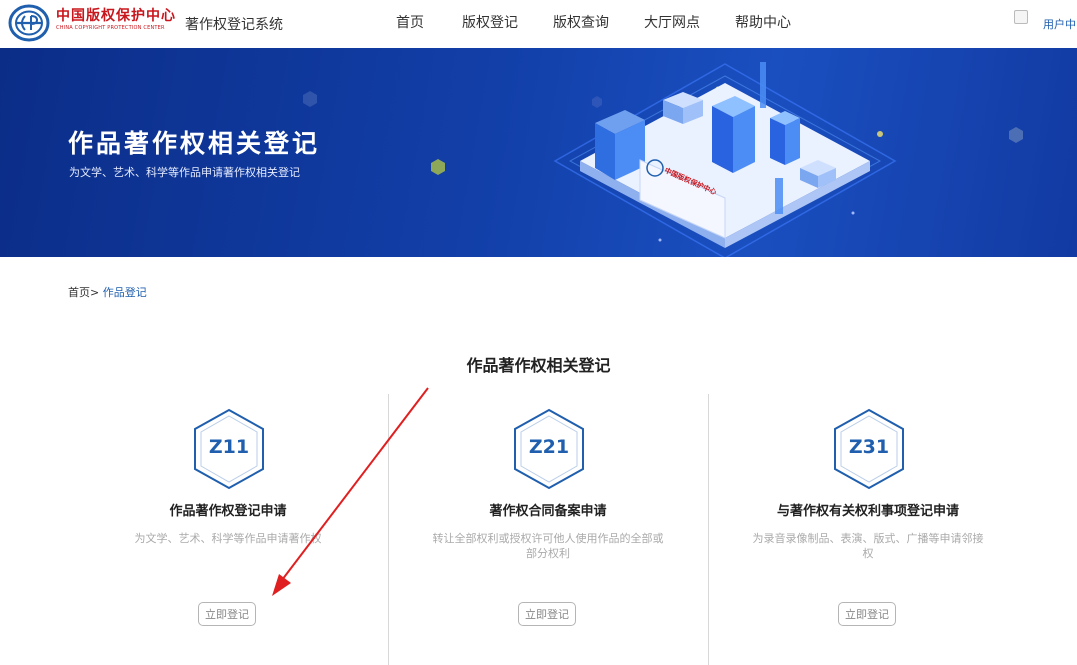 The height and width of the screenshot is (665, 1077). What do you see at coordinates (548, 511) in the screenshot?
I see `card-title: 著作权合同备案申请` at bounding box center [548, 511].